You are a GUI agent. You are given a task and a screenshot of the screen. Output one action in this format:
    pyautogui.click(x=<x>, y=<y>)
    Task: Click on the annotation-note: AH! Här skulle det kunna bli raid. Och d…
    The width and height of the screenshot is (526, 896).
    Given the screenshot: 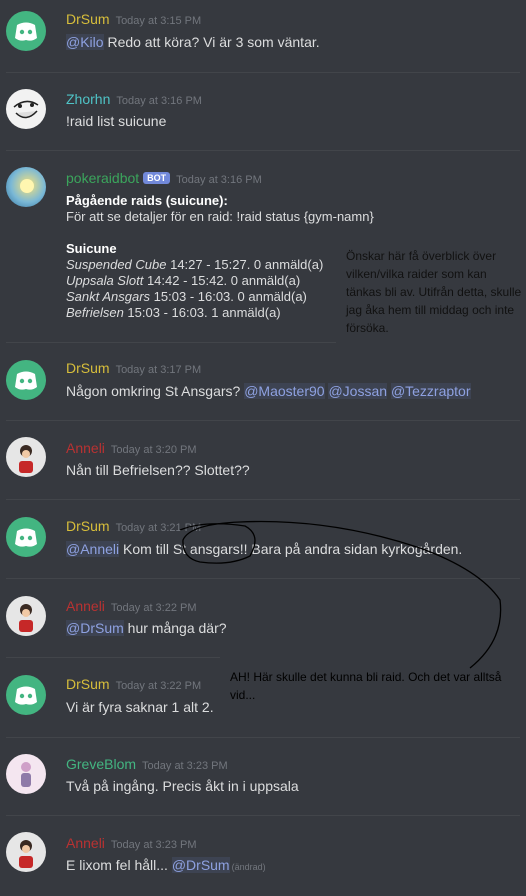 What is the action you would take?
    pyautogui.click(x=366, y=686)
    